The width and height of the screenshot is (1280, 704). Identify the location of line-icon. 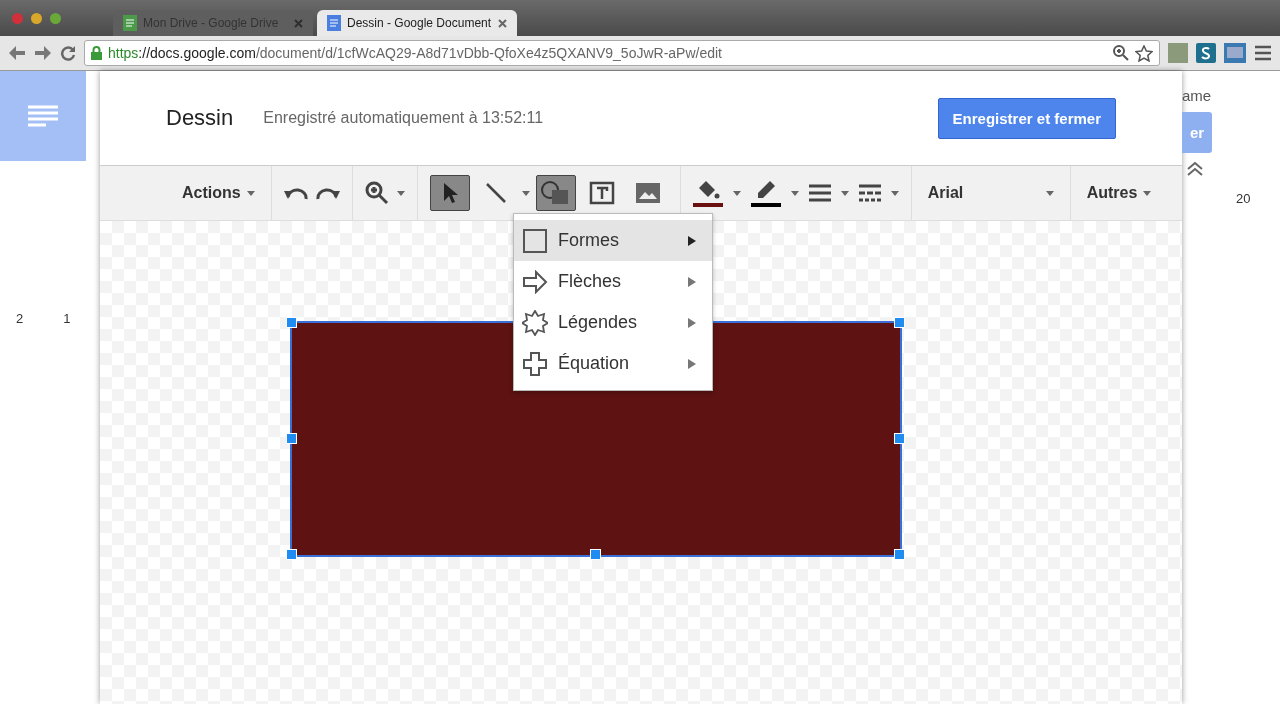
(495, 193).